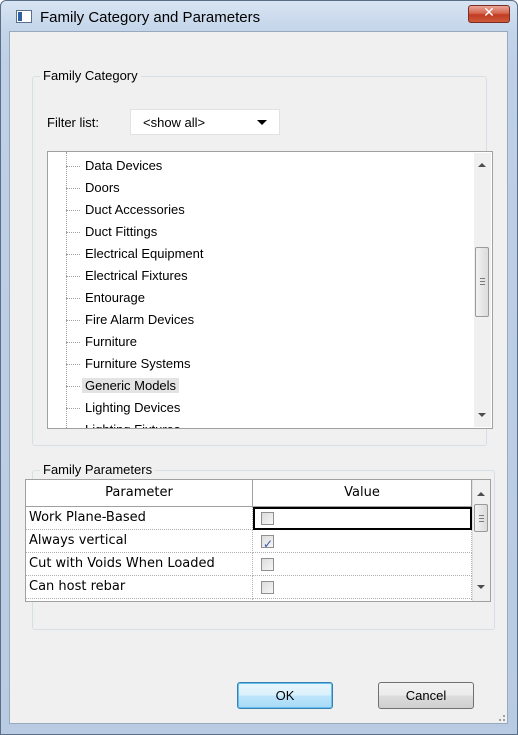  Describe the element at coordinates (139, 564) in the screenshot. I see `parameter-name-cell: Cut with Voids When Loaded` at that location.